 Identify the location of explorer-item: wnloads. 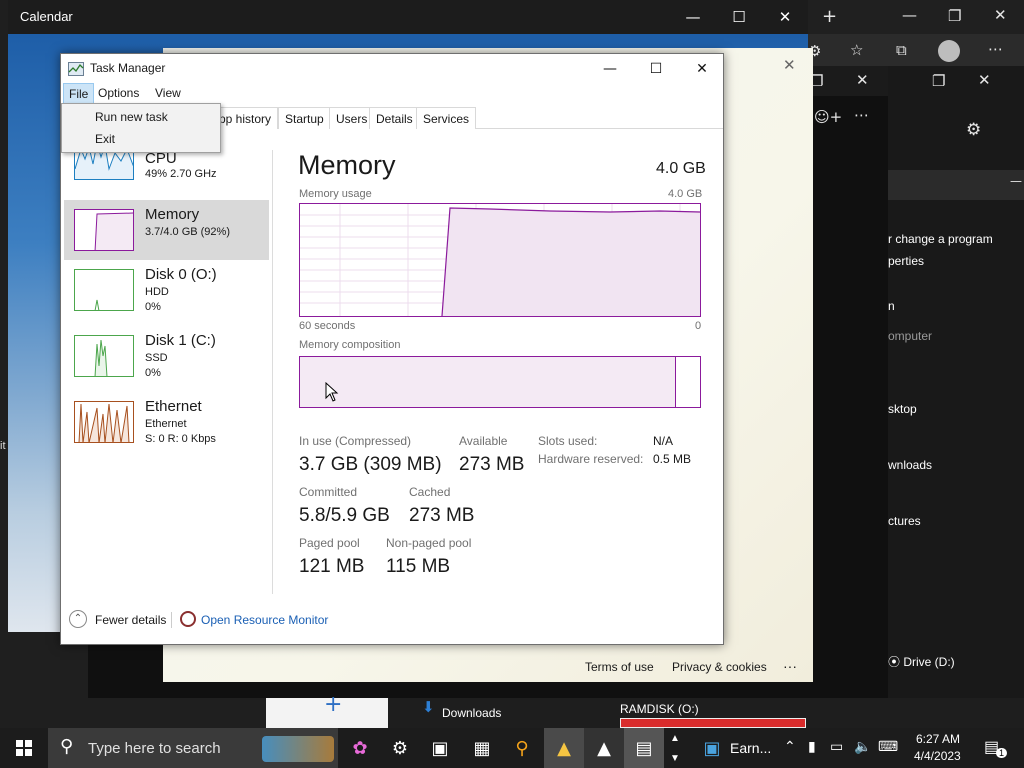
(956, 465).